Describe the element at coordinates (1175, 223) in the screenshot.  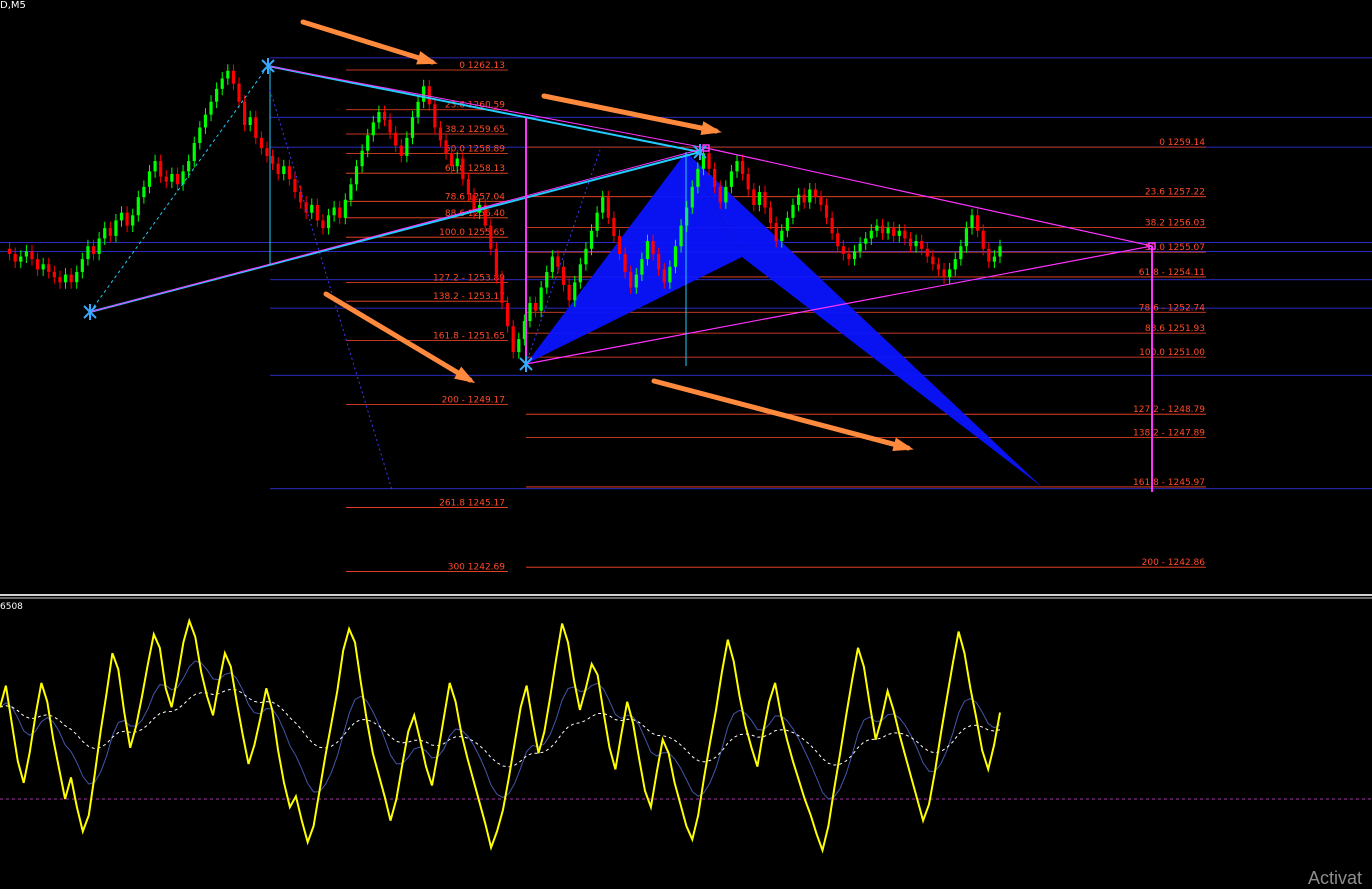
I see `fib-right-label-2: 38.2 1256.03` at that location.